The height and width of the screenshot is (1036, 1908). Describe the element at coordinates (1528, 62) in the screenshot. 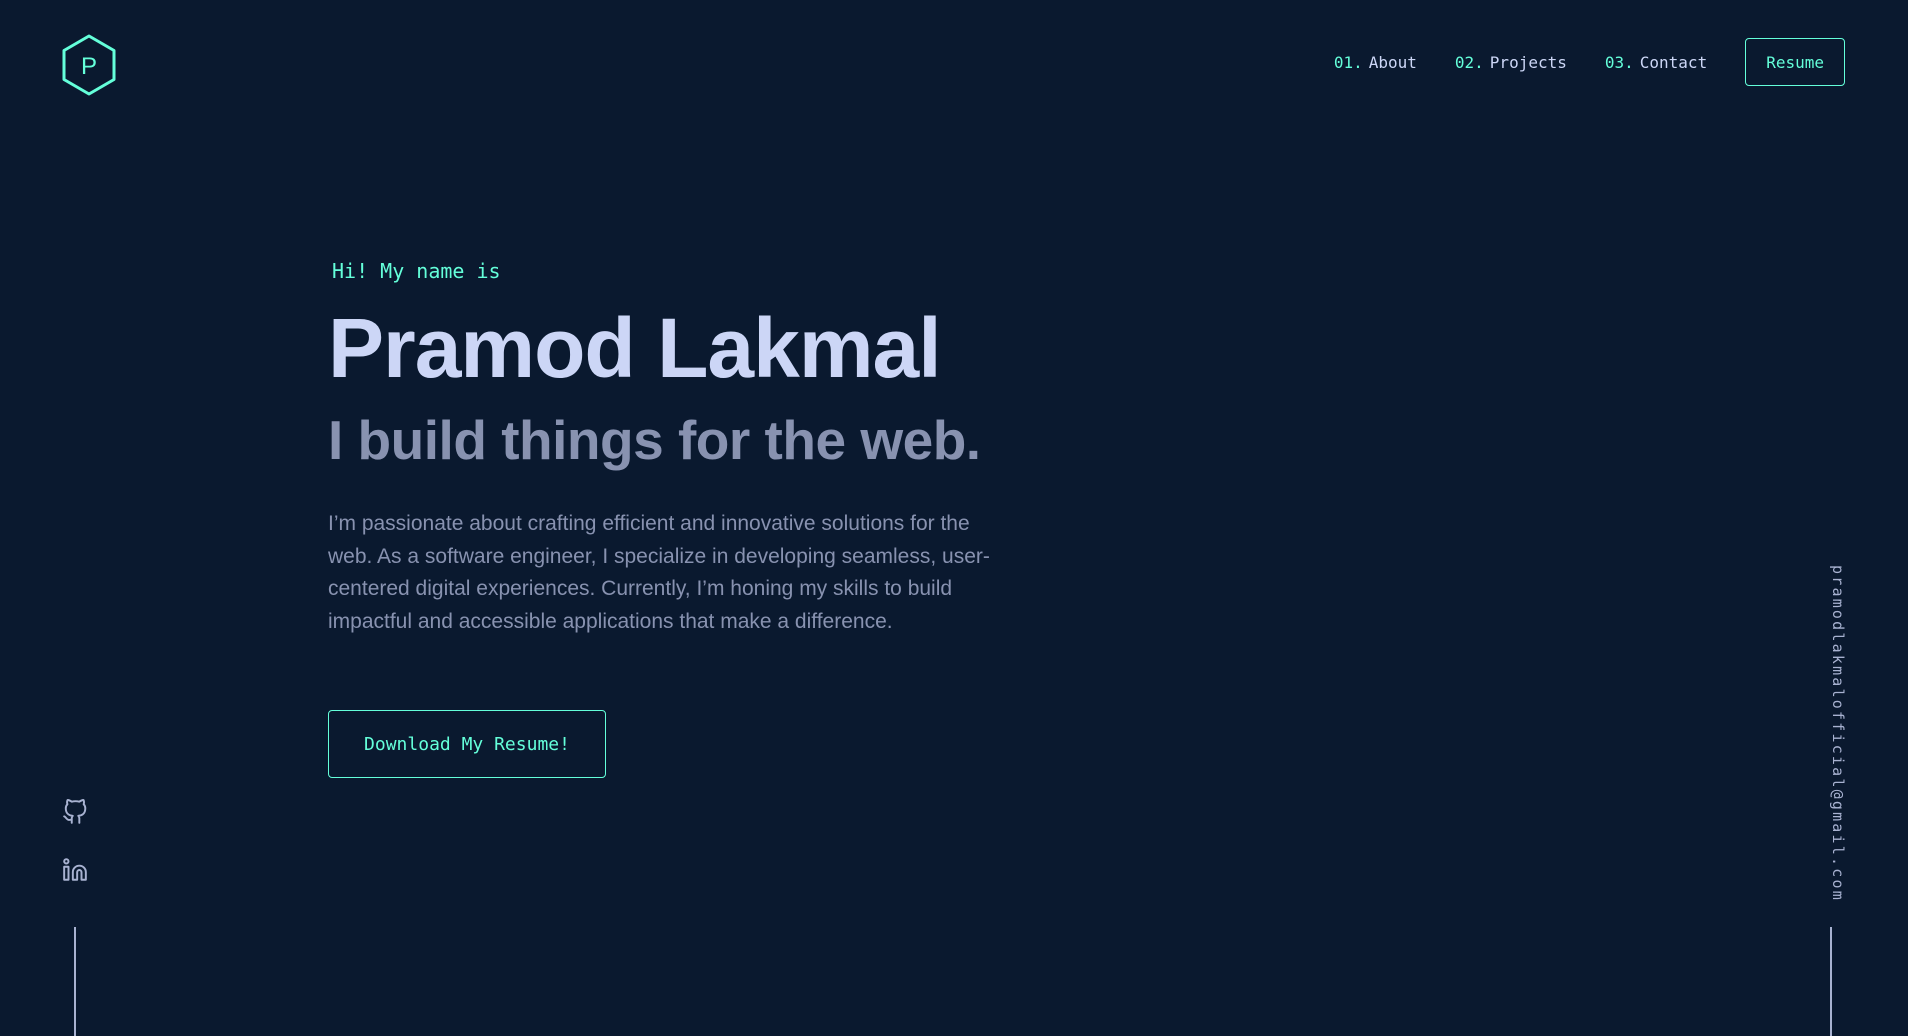

I see `nav-label: Projects` at that location.